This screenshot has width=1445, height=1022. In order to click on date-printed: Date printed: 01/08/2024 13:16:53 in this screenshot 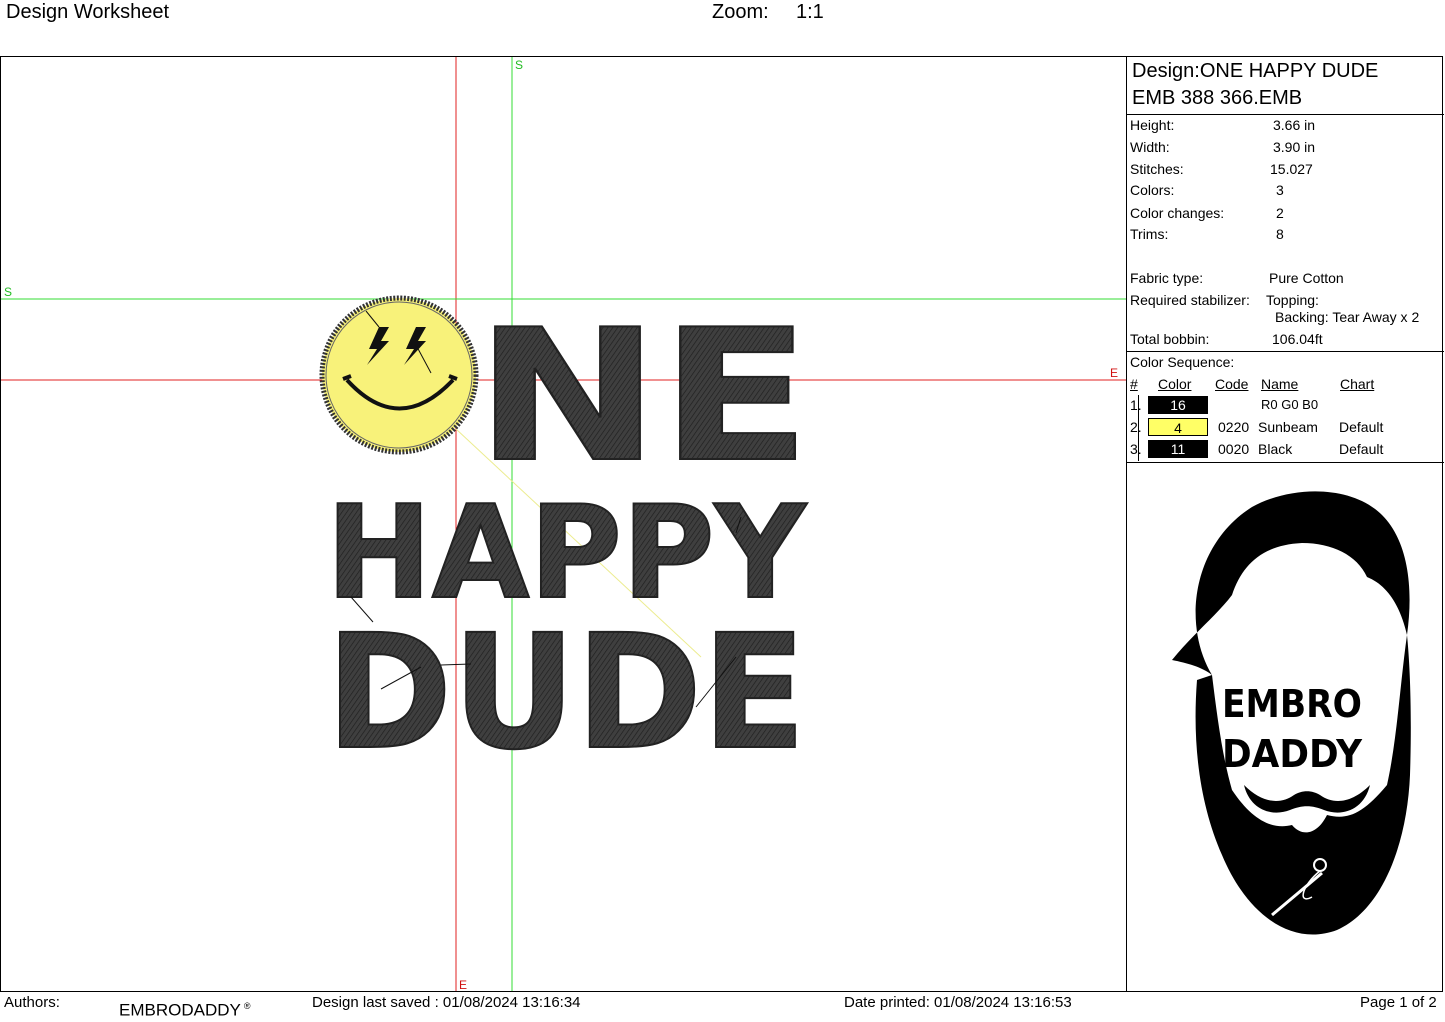, I will do `click(958, 1002)`.